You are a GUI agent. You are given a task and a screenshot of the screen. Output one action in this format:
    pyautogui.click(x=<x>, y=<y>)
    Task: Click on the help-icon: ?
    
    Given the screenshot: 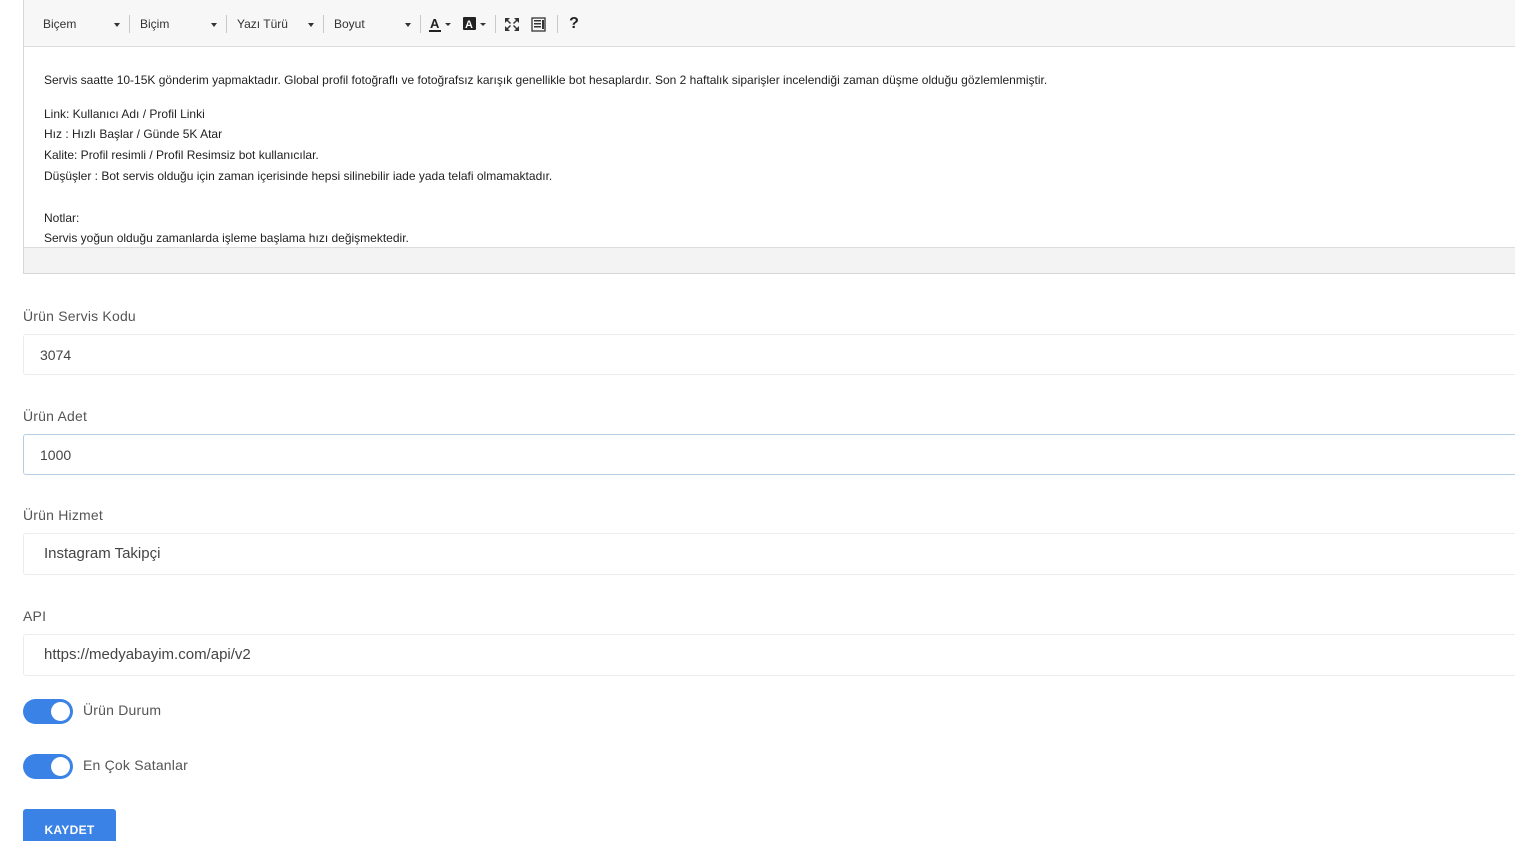 What is the action you would take?
    pyautogui.click(x=574, y=23)
    